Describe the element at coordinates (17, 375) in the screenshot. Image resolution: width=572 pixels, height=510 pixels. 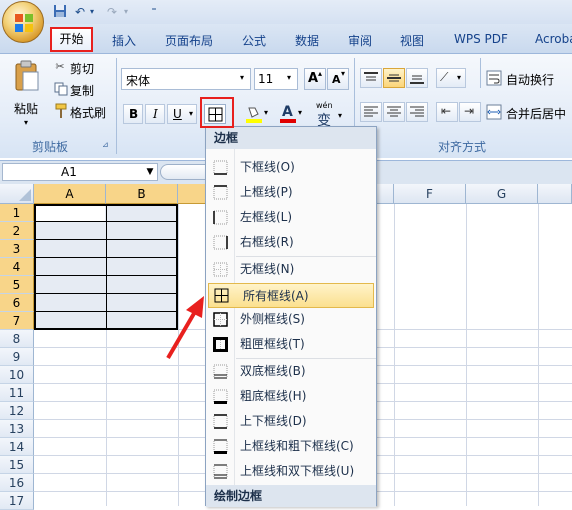
I see `row-header-10: 10` at that location.